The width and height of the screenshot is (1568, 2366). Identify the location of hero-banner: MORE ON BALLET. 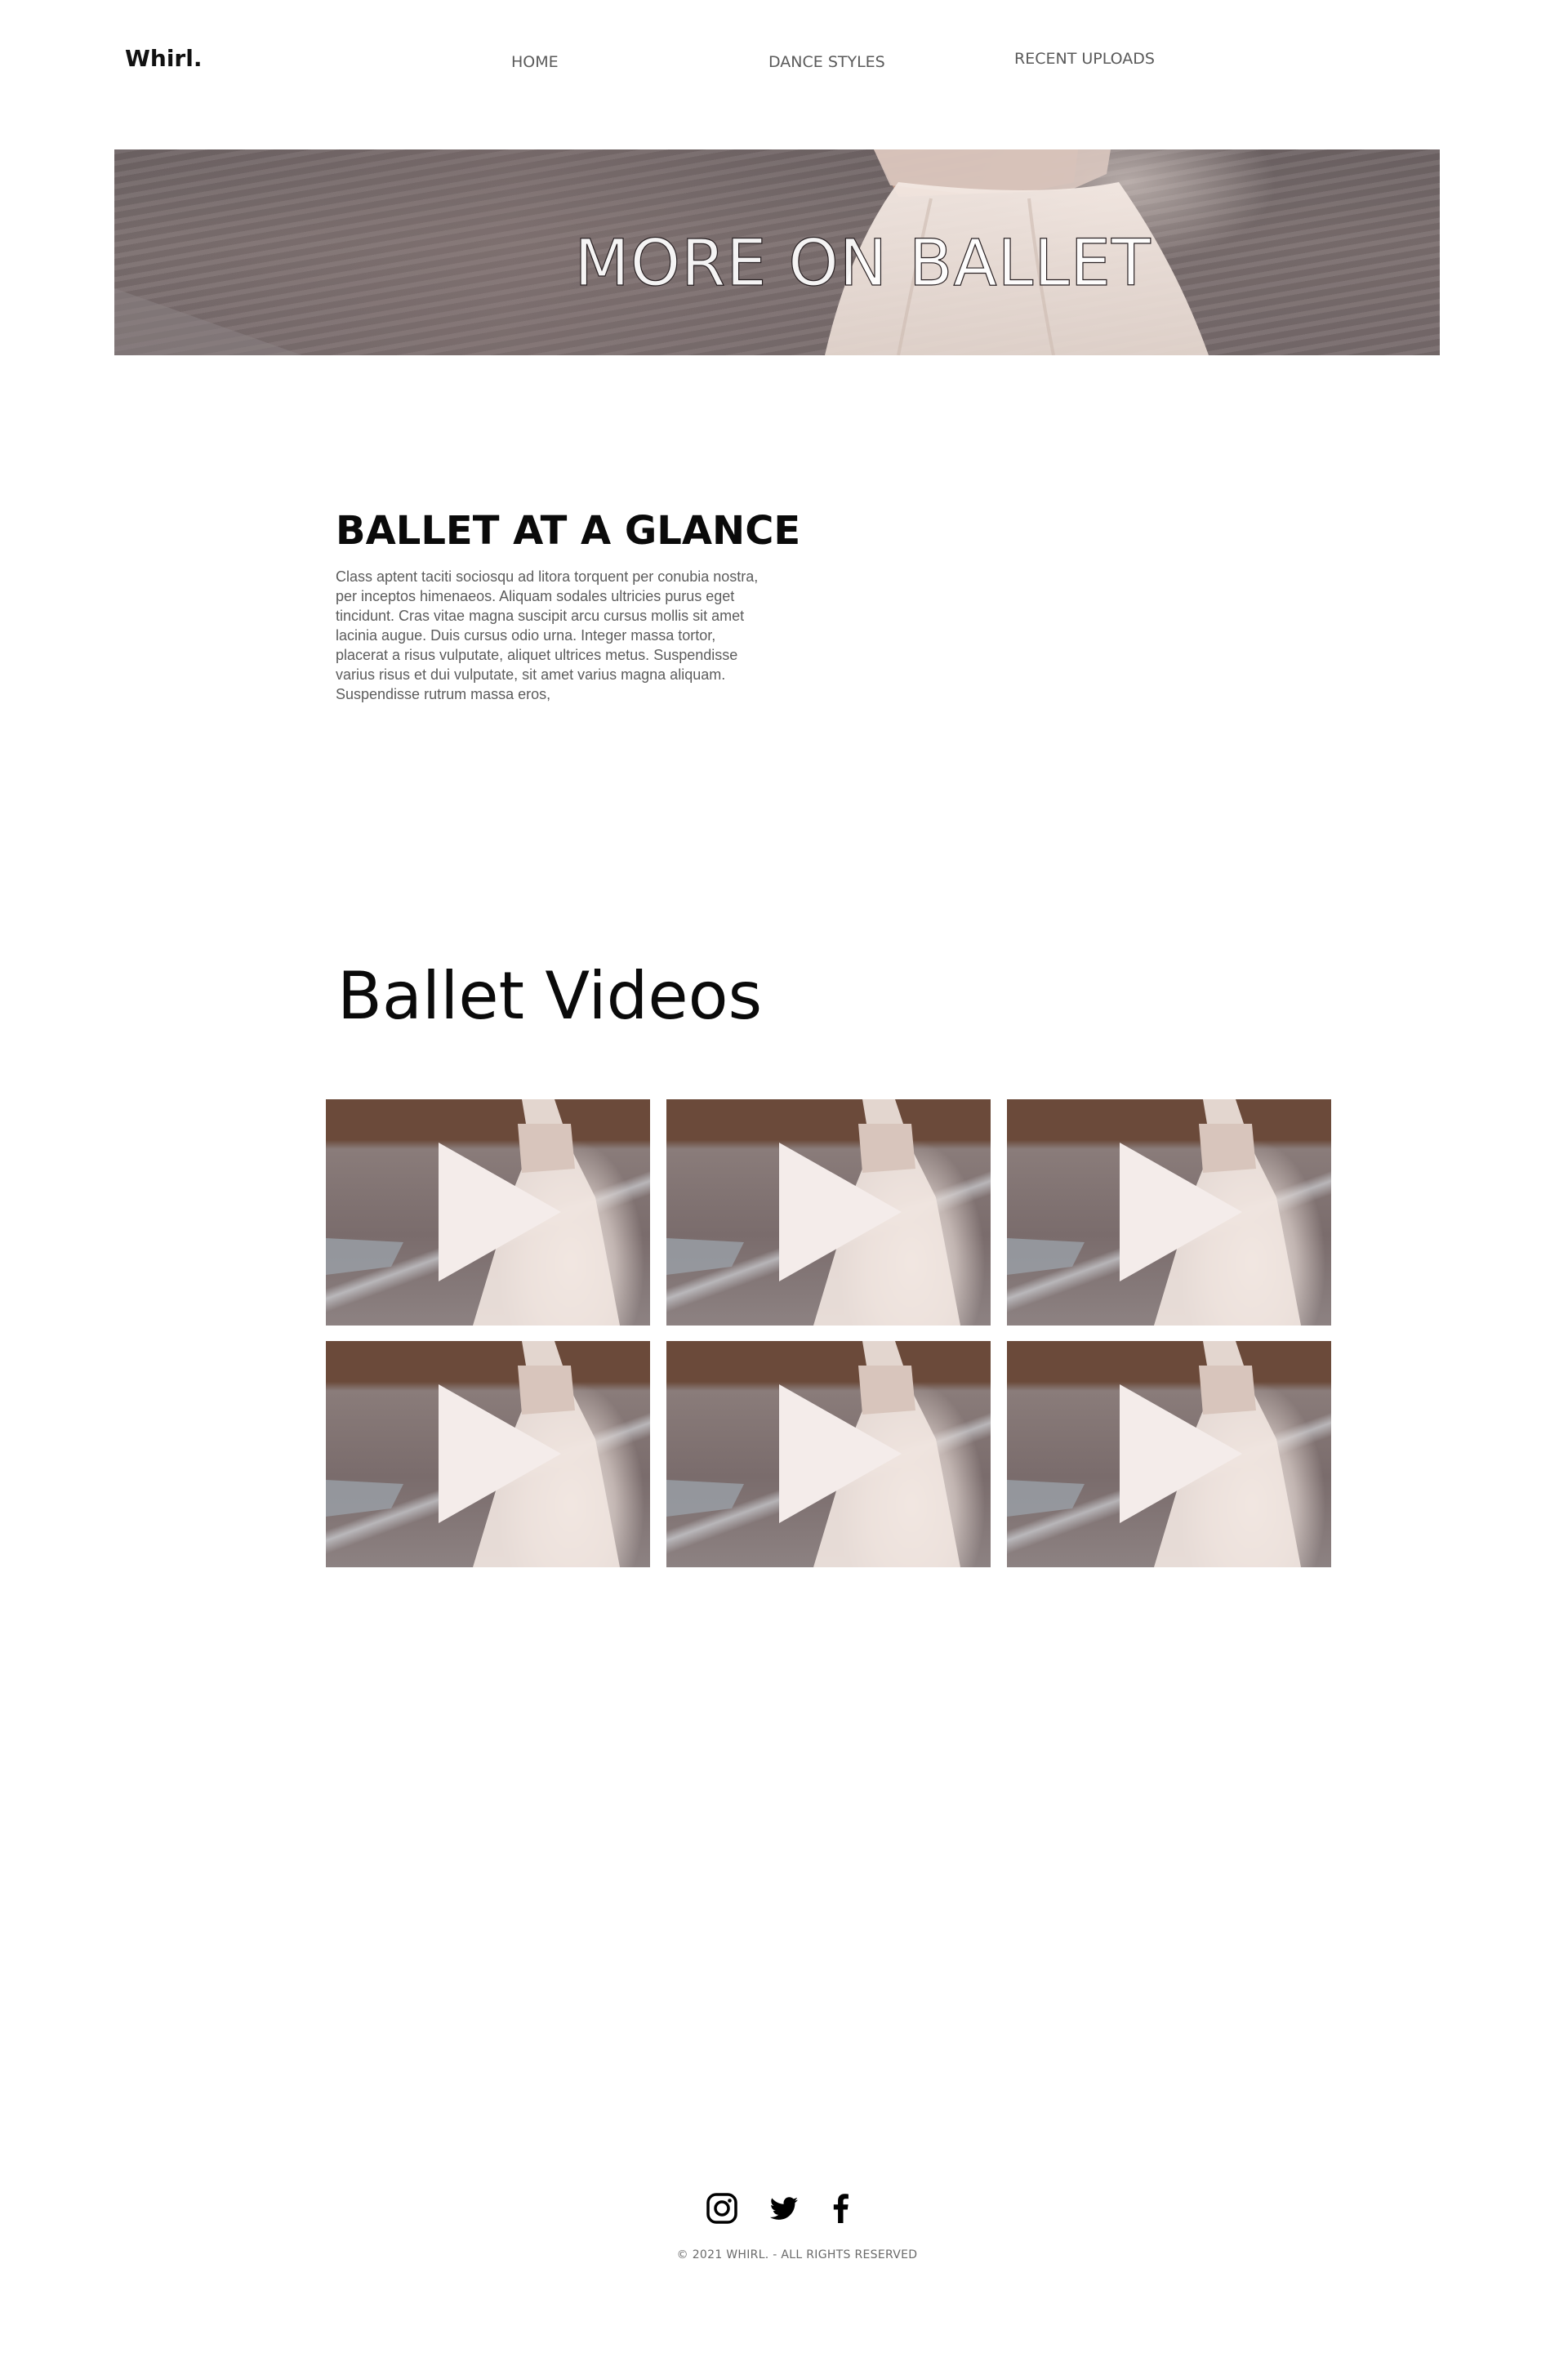
(777, 252).